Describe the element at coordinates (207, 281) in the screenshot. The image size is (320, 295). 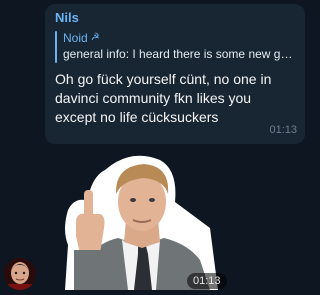
I see `sticker-time: 01:13` at that location.